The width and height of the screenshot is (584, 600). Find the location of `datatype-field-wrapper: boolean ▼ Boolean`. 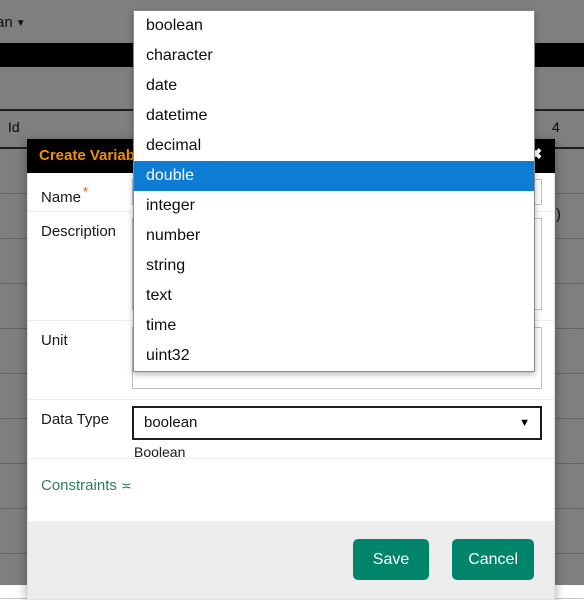

datatype-field-wrapper: boolean ▼ Boolean is located at coordinates (343, 433).